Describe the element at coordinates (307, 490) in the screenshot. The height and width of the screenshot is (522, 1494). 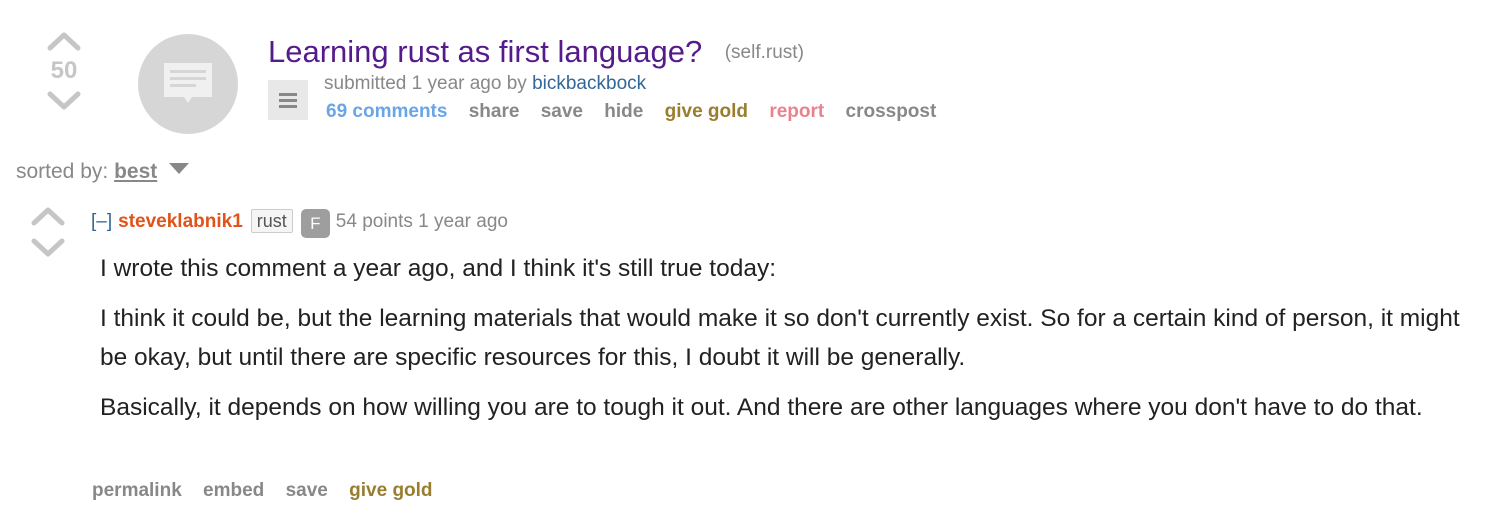
I see `comment-save-button: save` at that location.